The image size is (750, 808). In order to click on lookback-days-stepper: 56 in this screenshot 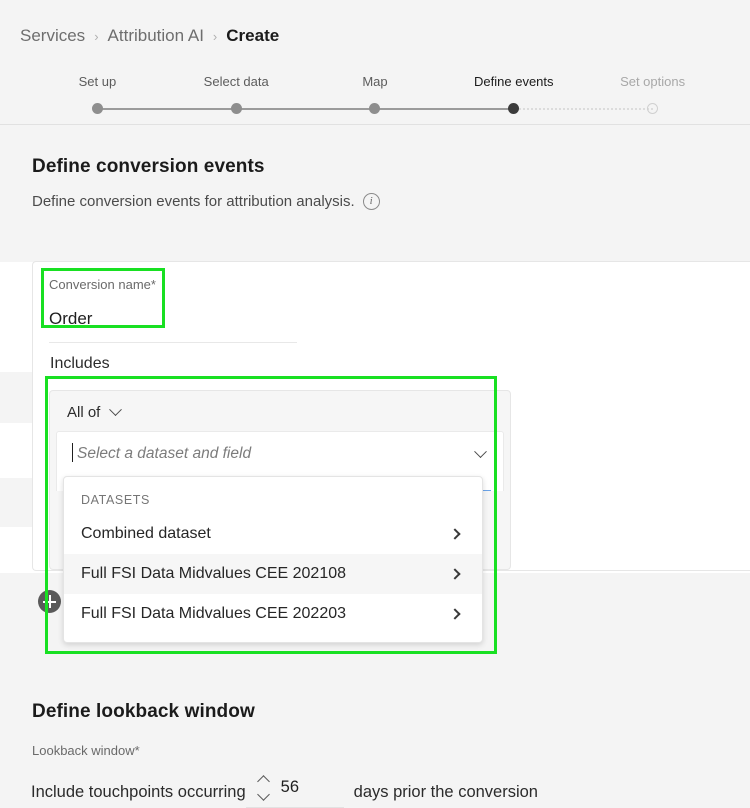, I will do `click(294, 791)`.